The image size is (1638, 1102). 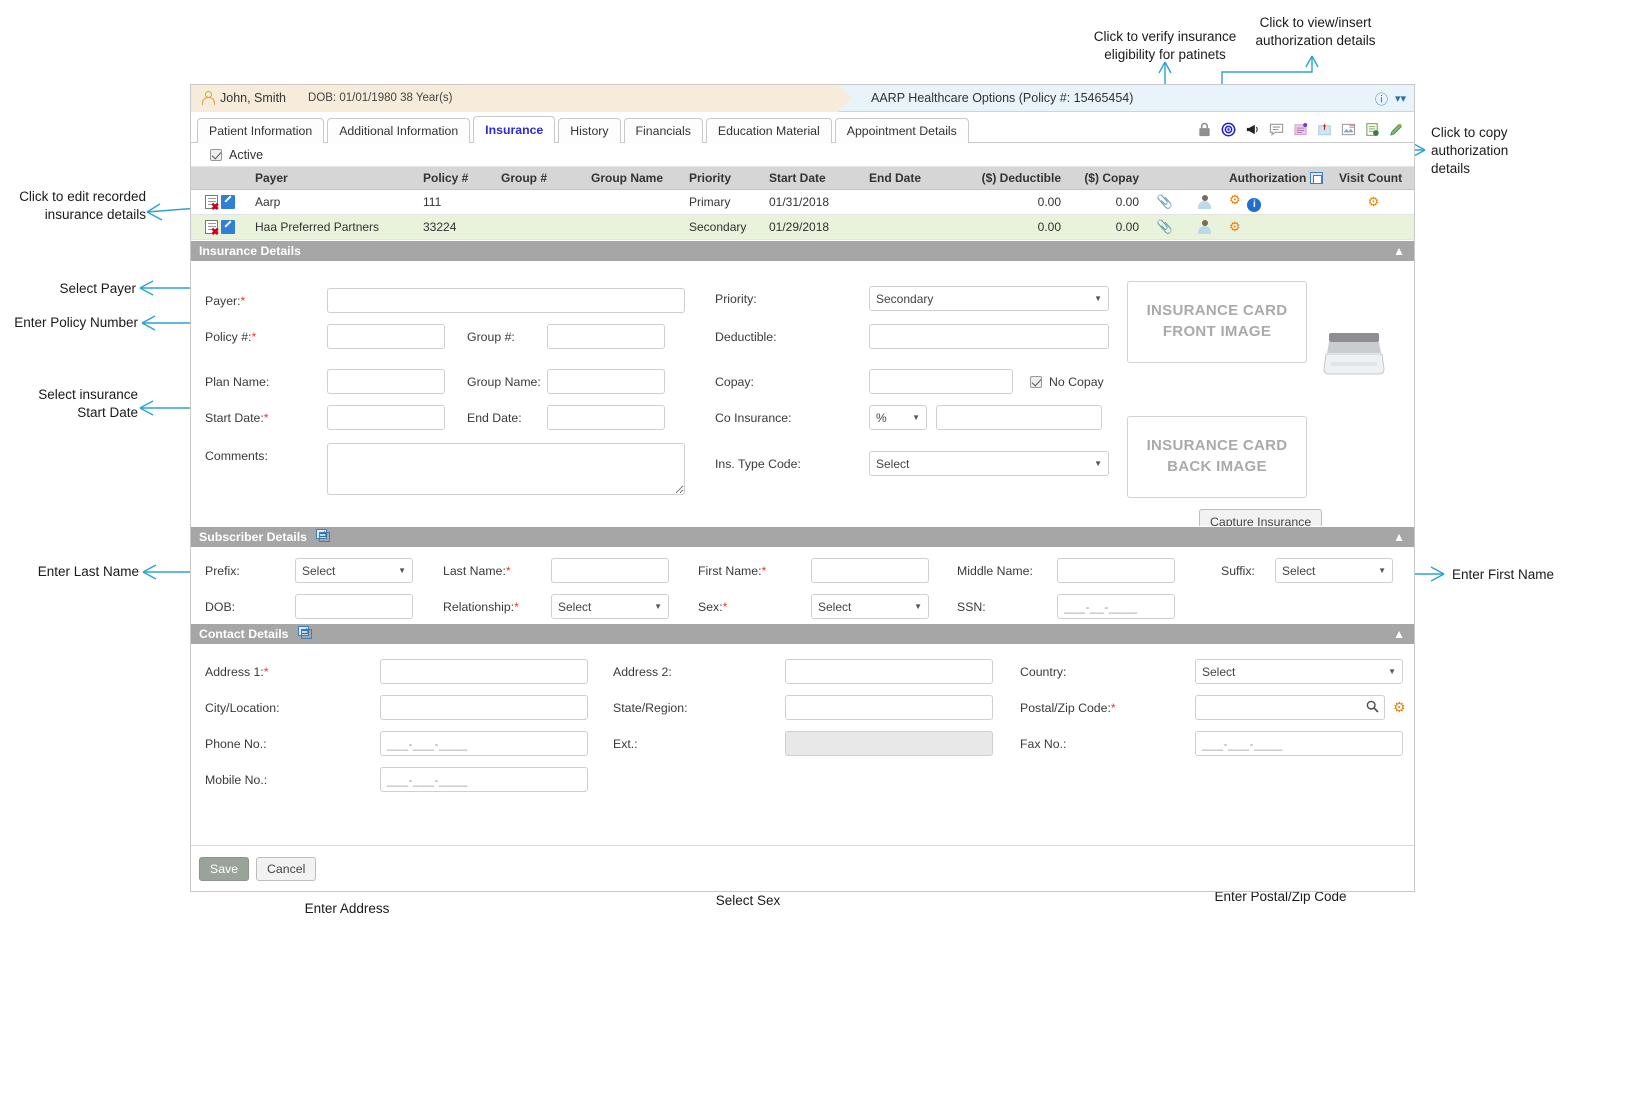 What do you see at coordinates (606, 417) in the screenshot?
I see `end-date-input` at bounding box center [606, 417].